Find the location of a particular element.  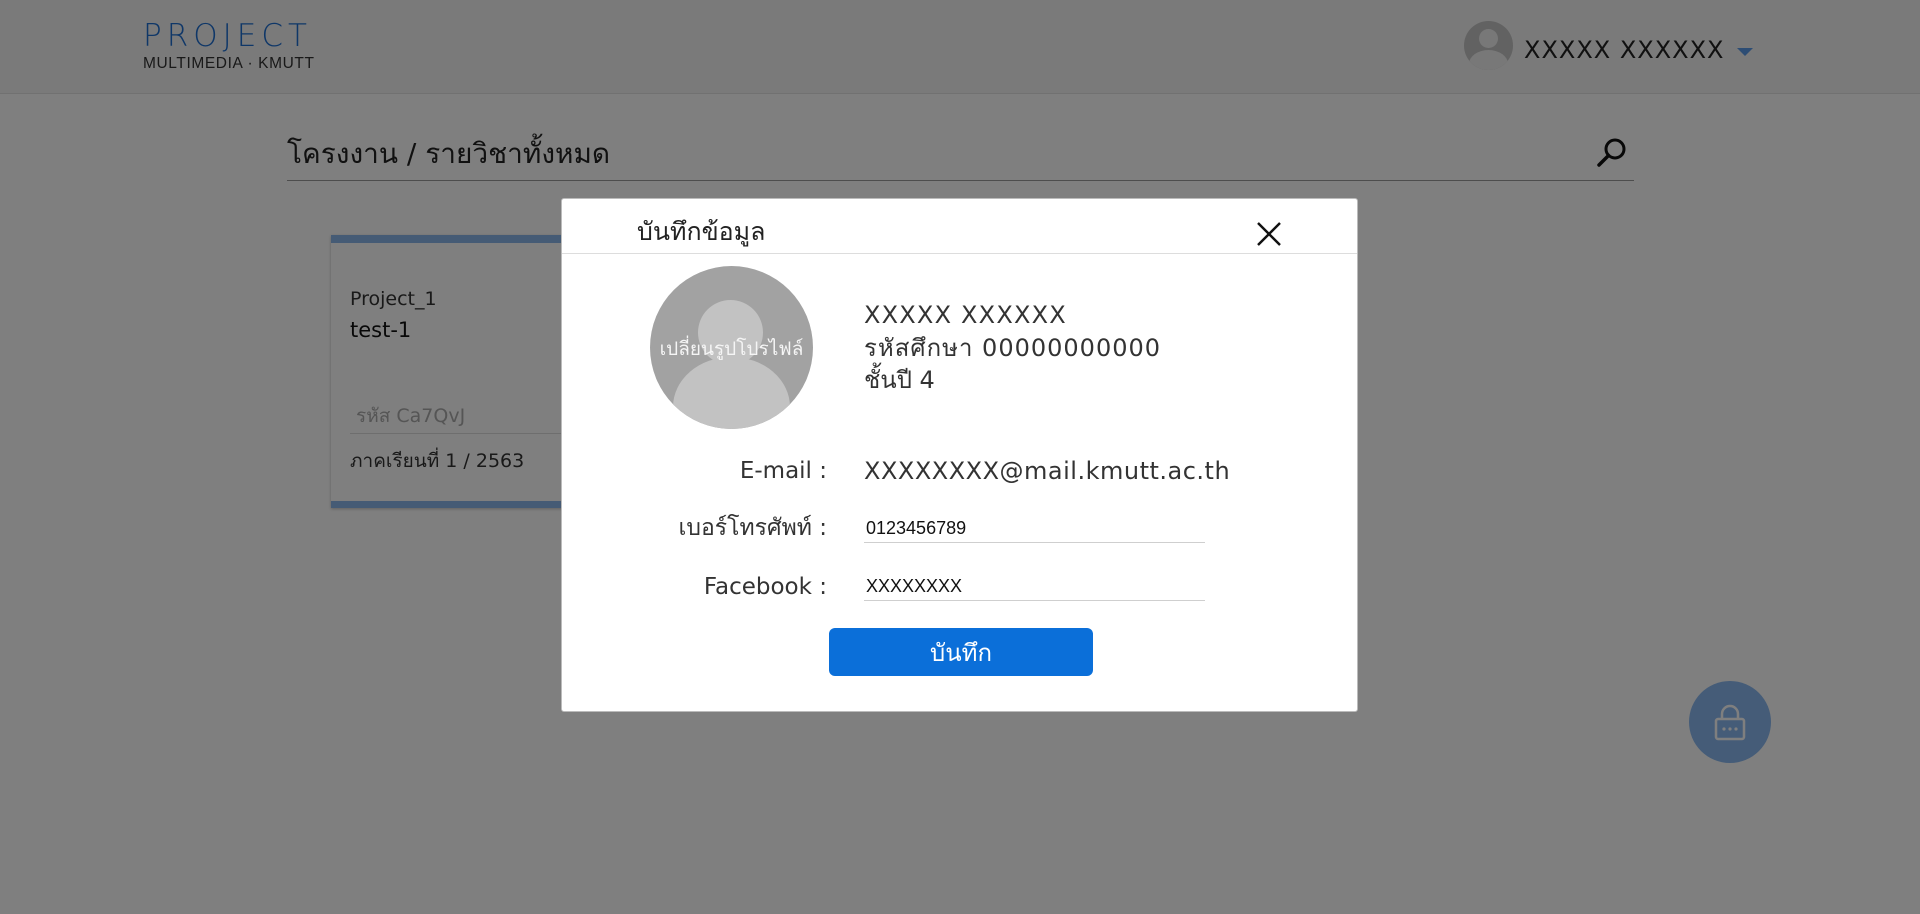

email-value: XXXXXXXX@mail.kmutt.ac.th is located at coordinates (1047, 471).